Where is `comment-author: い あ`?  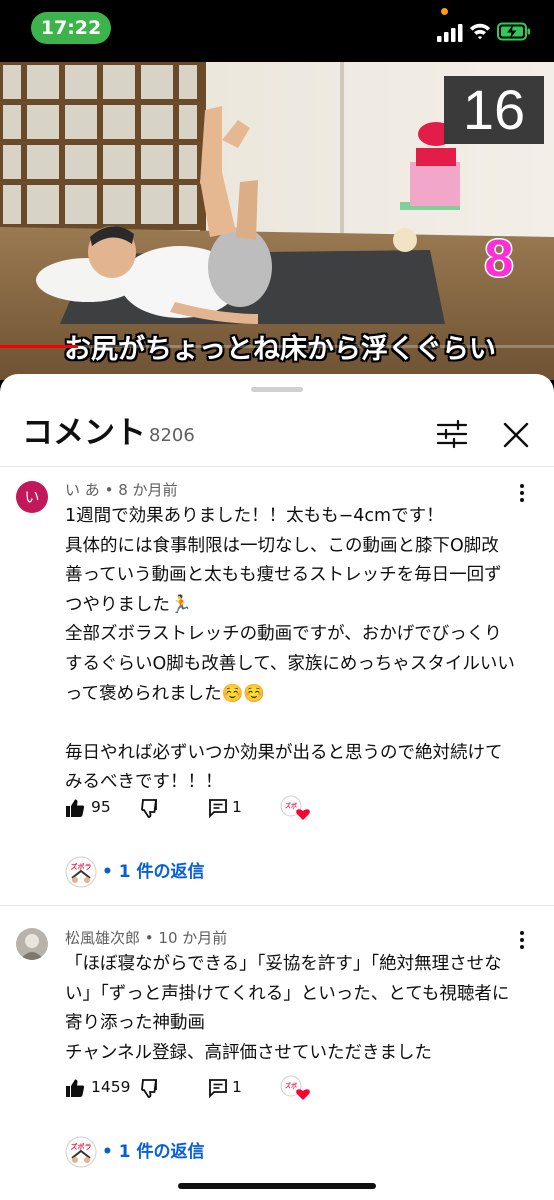
comment-author: い あ is located at coordinates (82, 490).